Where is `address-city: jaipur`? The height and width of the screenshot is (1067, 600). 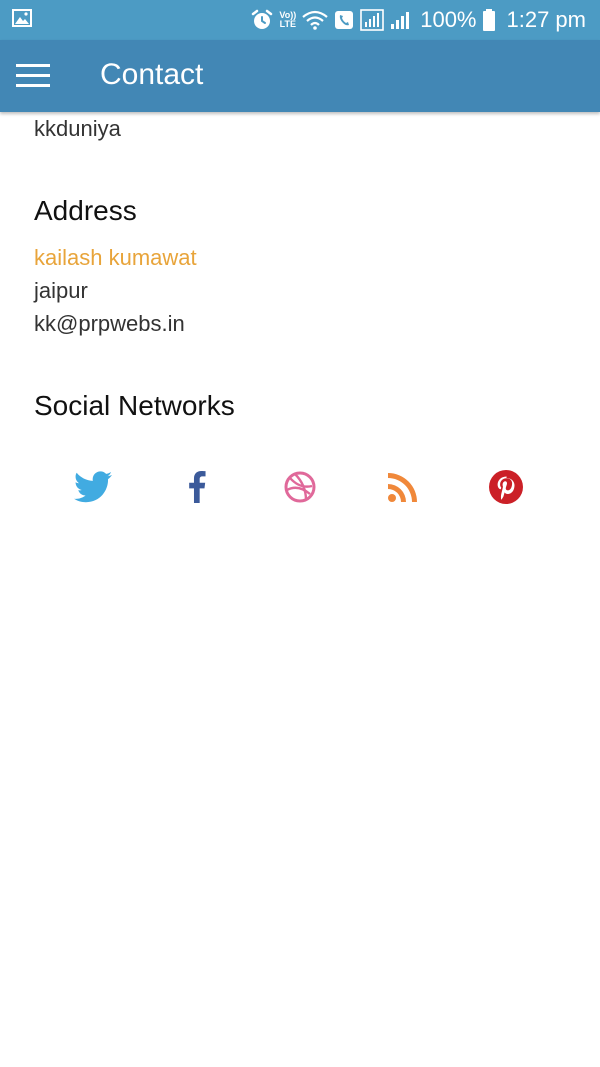
address-city: jaipur is located at coordinates (61, 290).